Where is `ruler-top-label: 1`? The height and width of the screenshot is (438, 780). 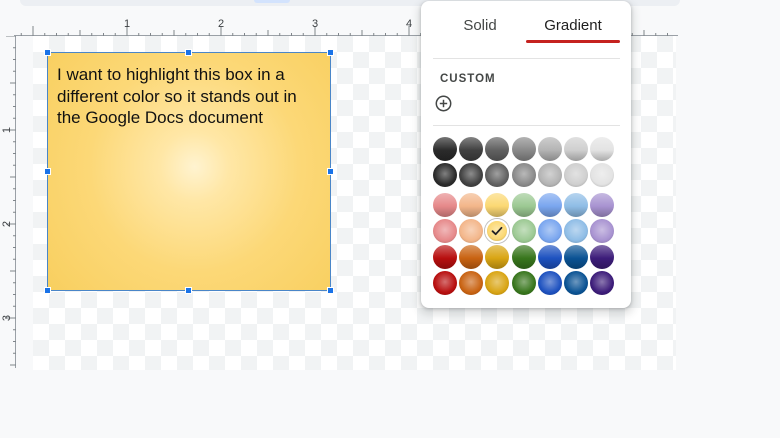
ruler-top-label: 1 is located at coordinates (127, 24).